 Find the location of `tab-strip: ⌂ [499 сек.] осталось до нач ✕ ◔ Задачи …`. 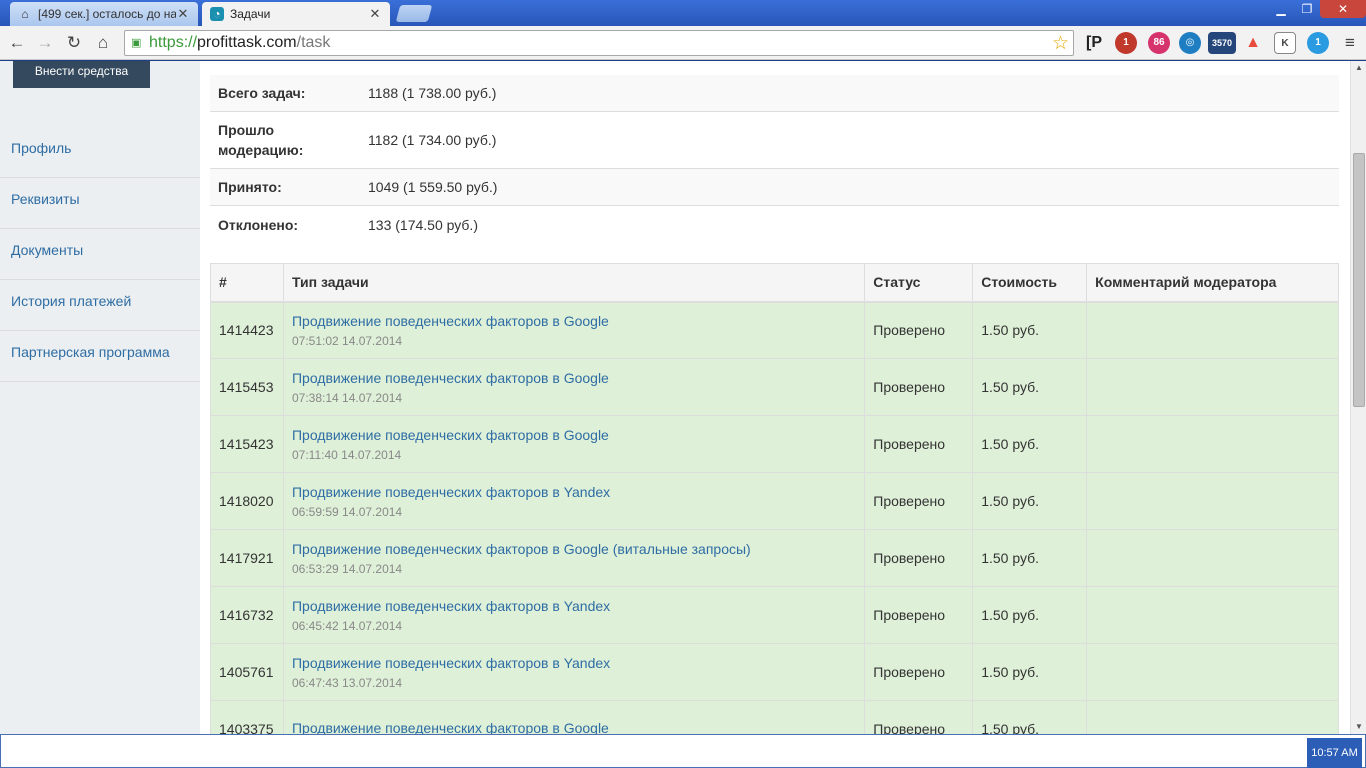

tab-strip: ⌂ [499 сек.] осталось до нач ✕ ◔ Задачи … is located at coordinates (683, 13).